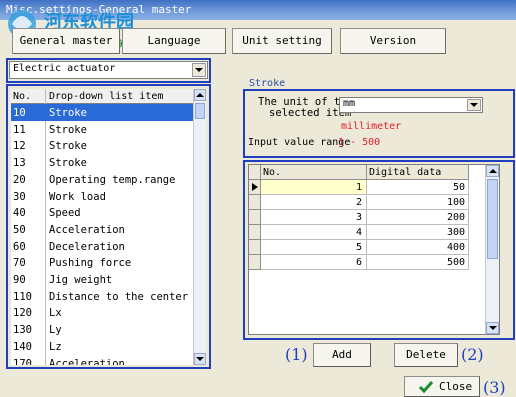 This screenshot has height=397, width=516. I want to click on list-item: 30 Work load, so click(102, 196).